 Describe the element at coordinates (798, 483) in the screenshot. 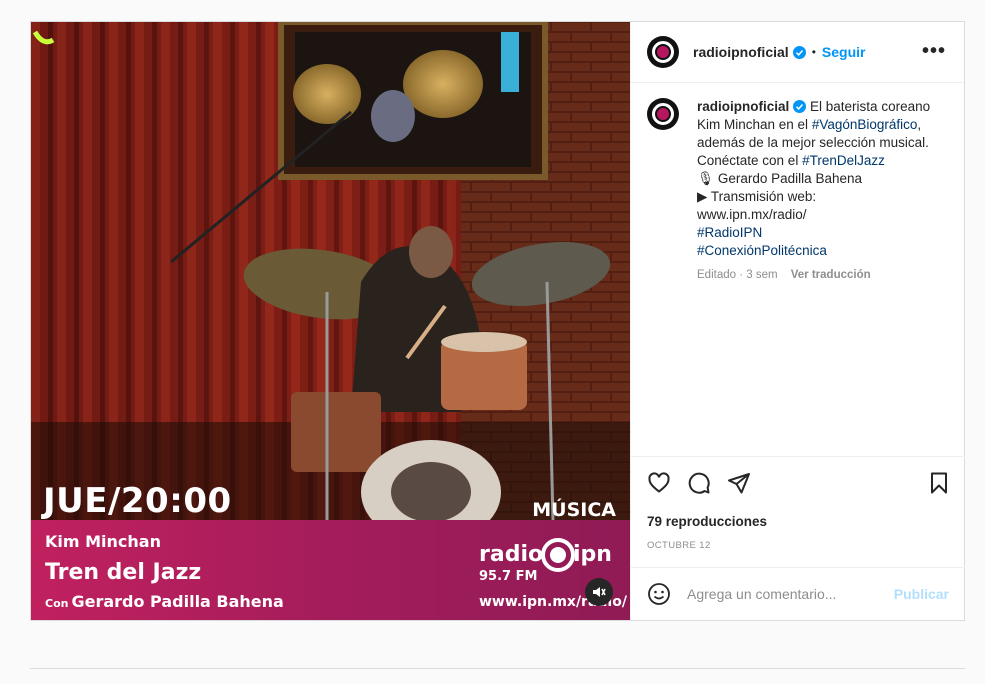

I see `action-bar` at that location.